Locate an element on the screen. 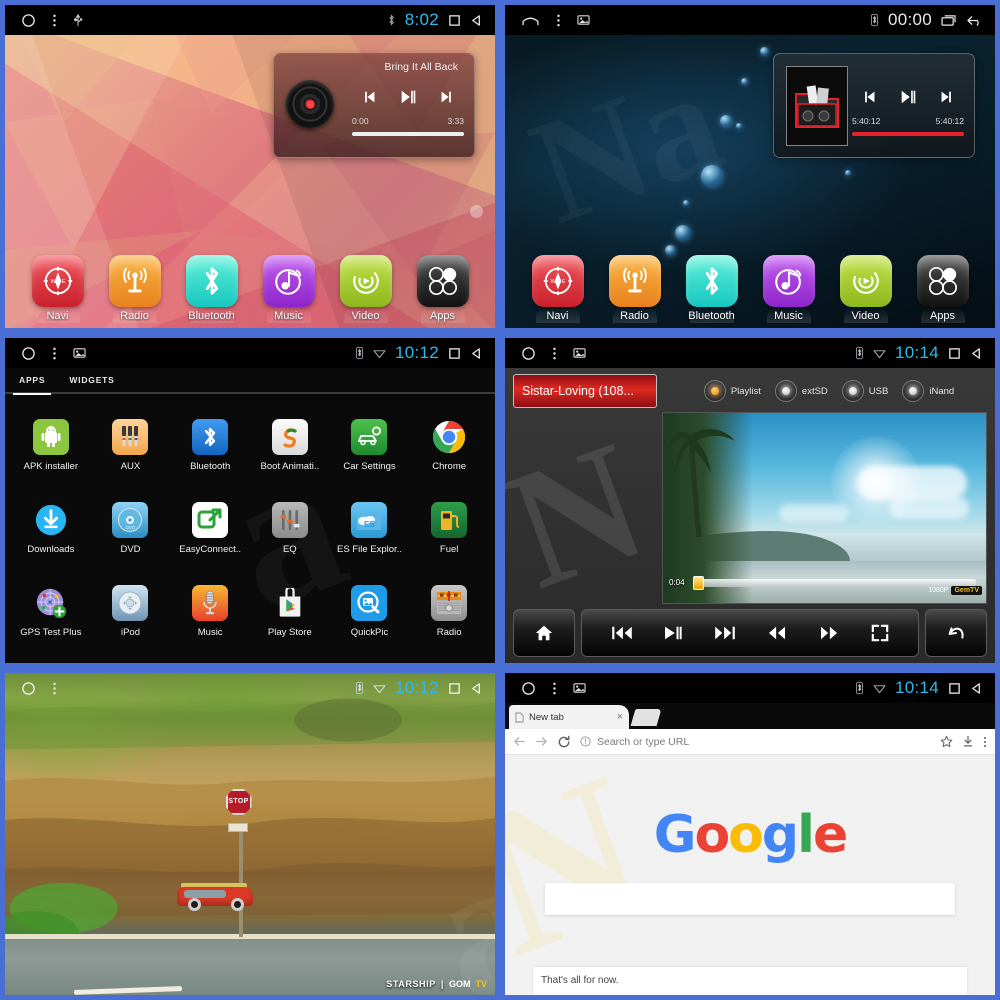  back-button is located at coordinates (956, 633).